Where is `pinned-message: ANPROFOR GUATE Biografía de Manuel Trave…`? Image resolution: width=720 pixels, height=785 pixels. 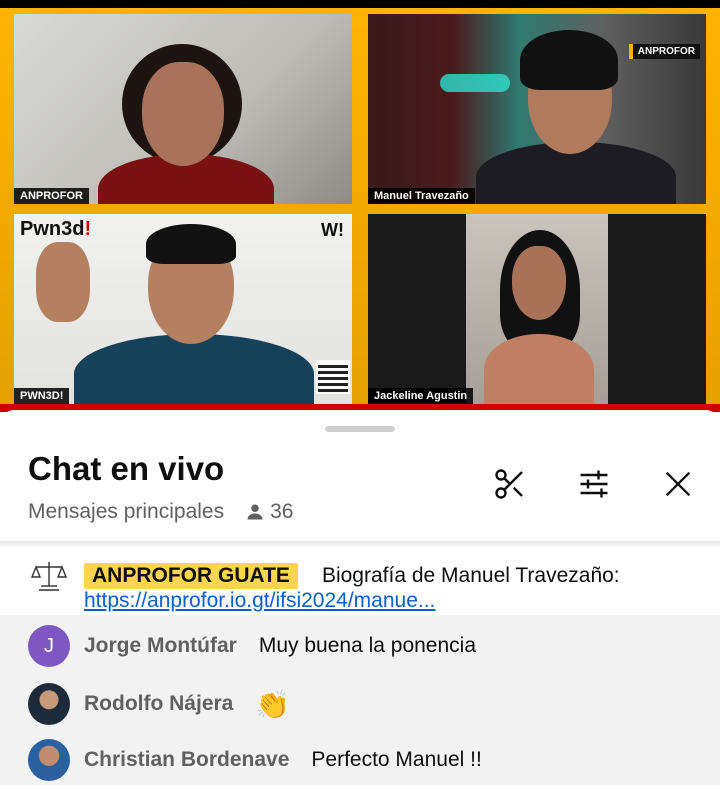
pinned-message: ANPROFOR GUATE Biografía de Manuel Trave… is located at coordinates (360, 581).